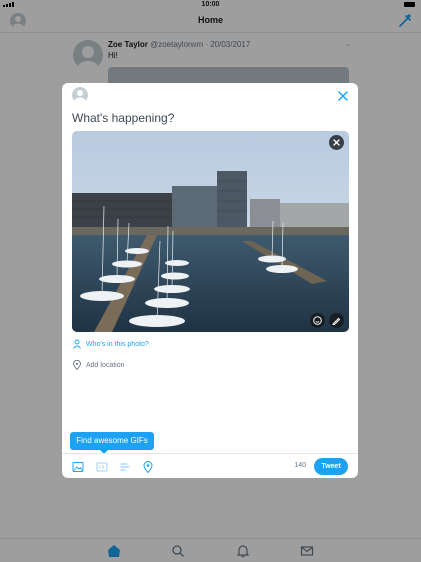  What do you see at coordinates (123, 118) in the screenshot?
I see `tweet-text-input: What's happening?` at bounding box center [123, 118].